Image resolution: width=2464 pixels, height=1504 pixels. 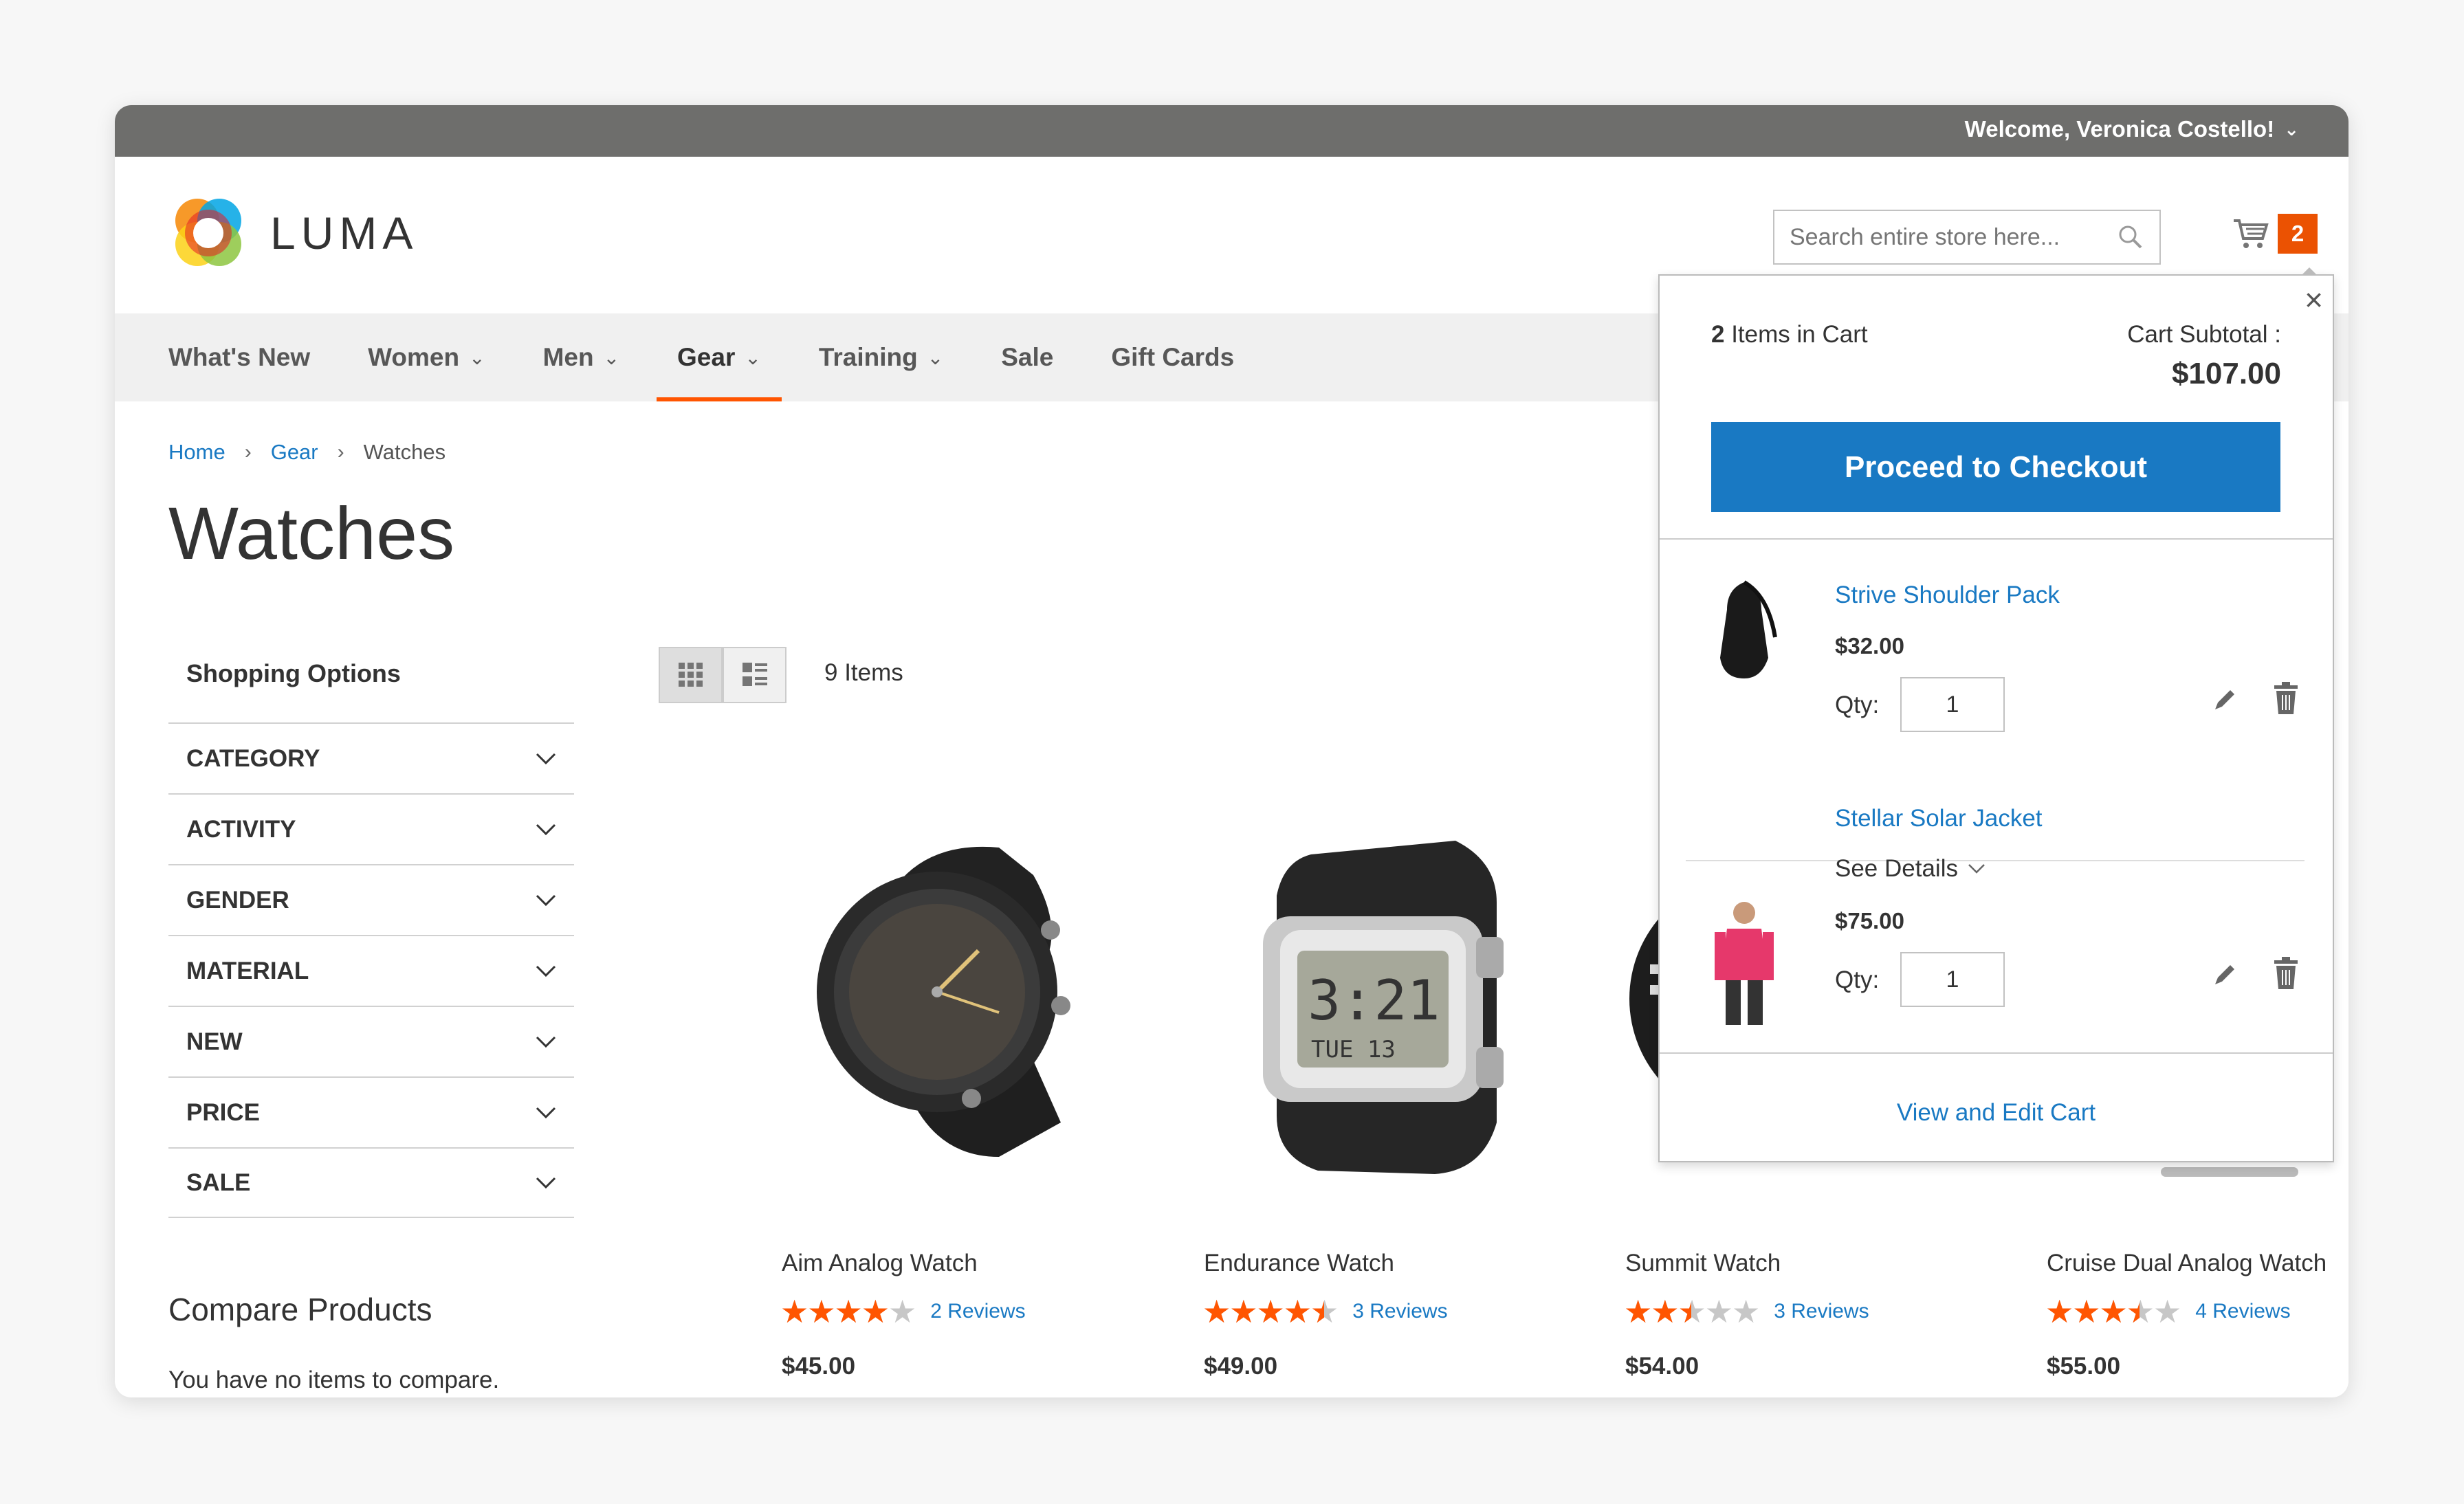 What do you see at coordinates (311, 533) in the screenshot?
I see `page-title: Watches` at bounding box center [311, 533].